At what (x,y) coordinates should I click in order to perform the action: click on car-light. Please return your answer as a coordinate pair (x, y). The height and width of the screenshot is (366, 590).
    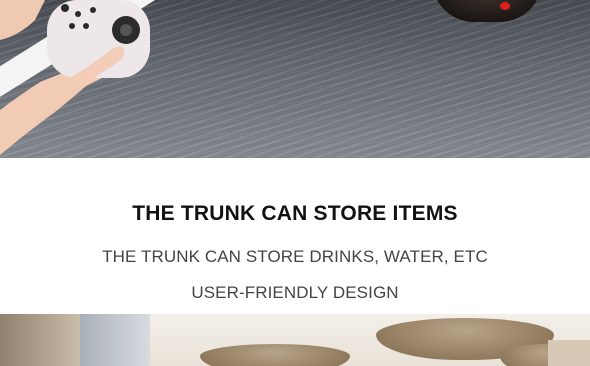
    Looking at the image, I should click on (505, 6).